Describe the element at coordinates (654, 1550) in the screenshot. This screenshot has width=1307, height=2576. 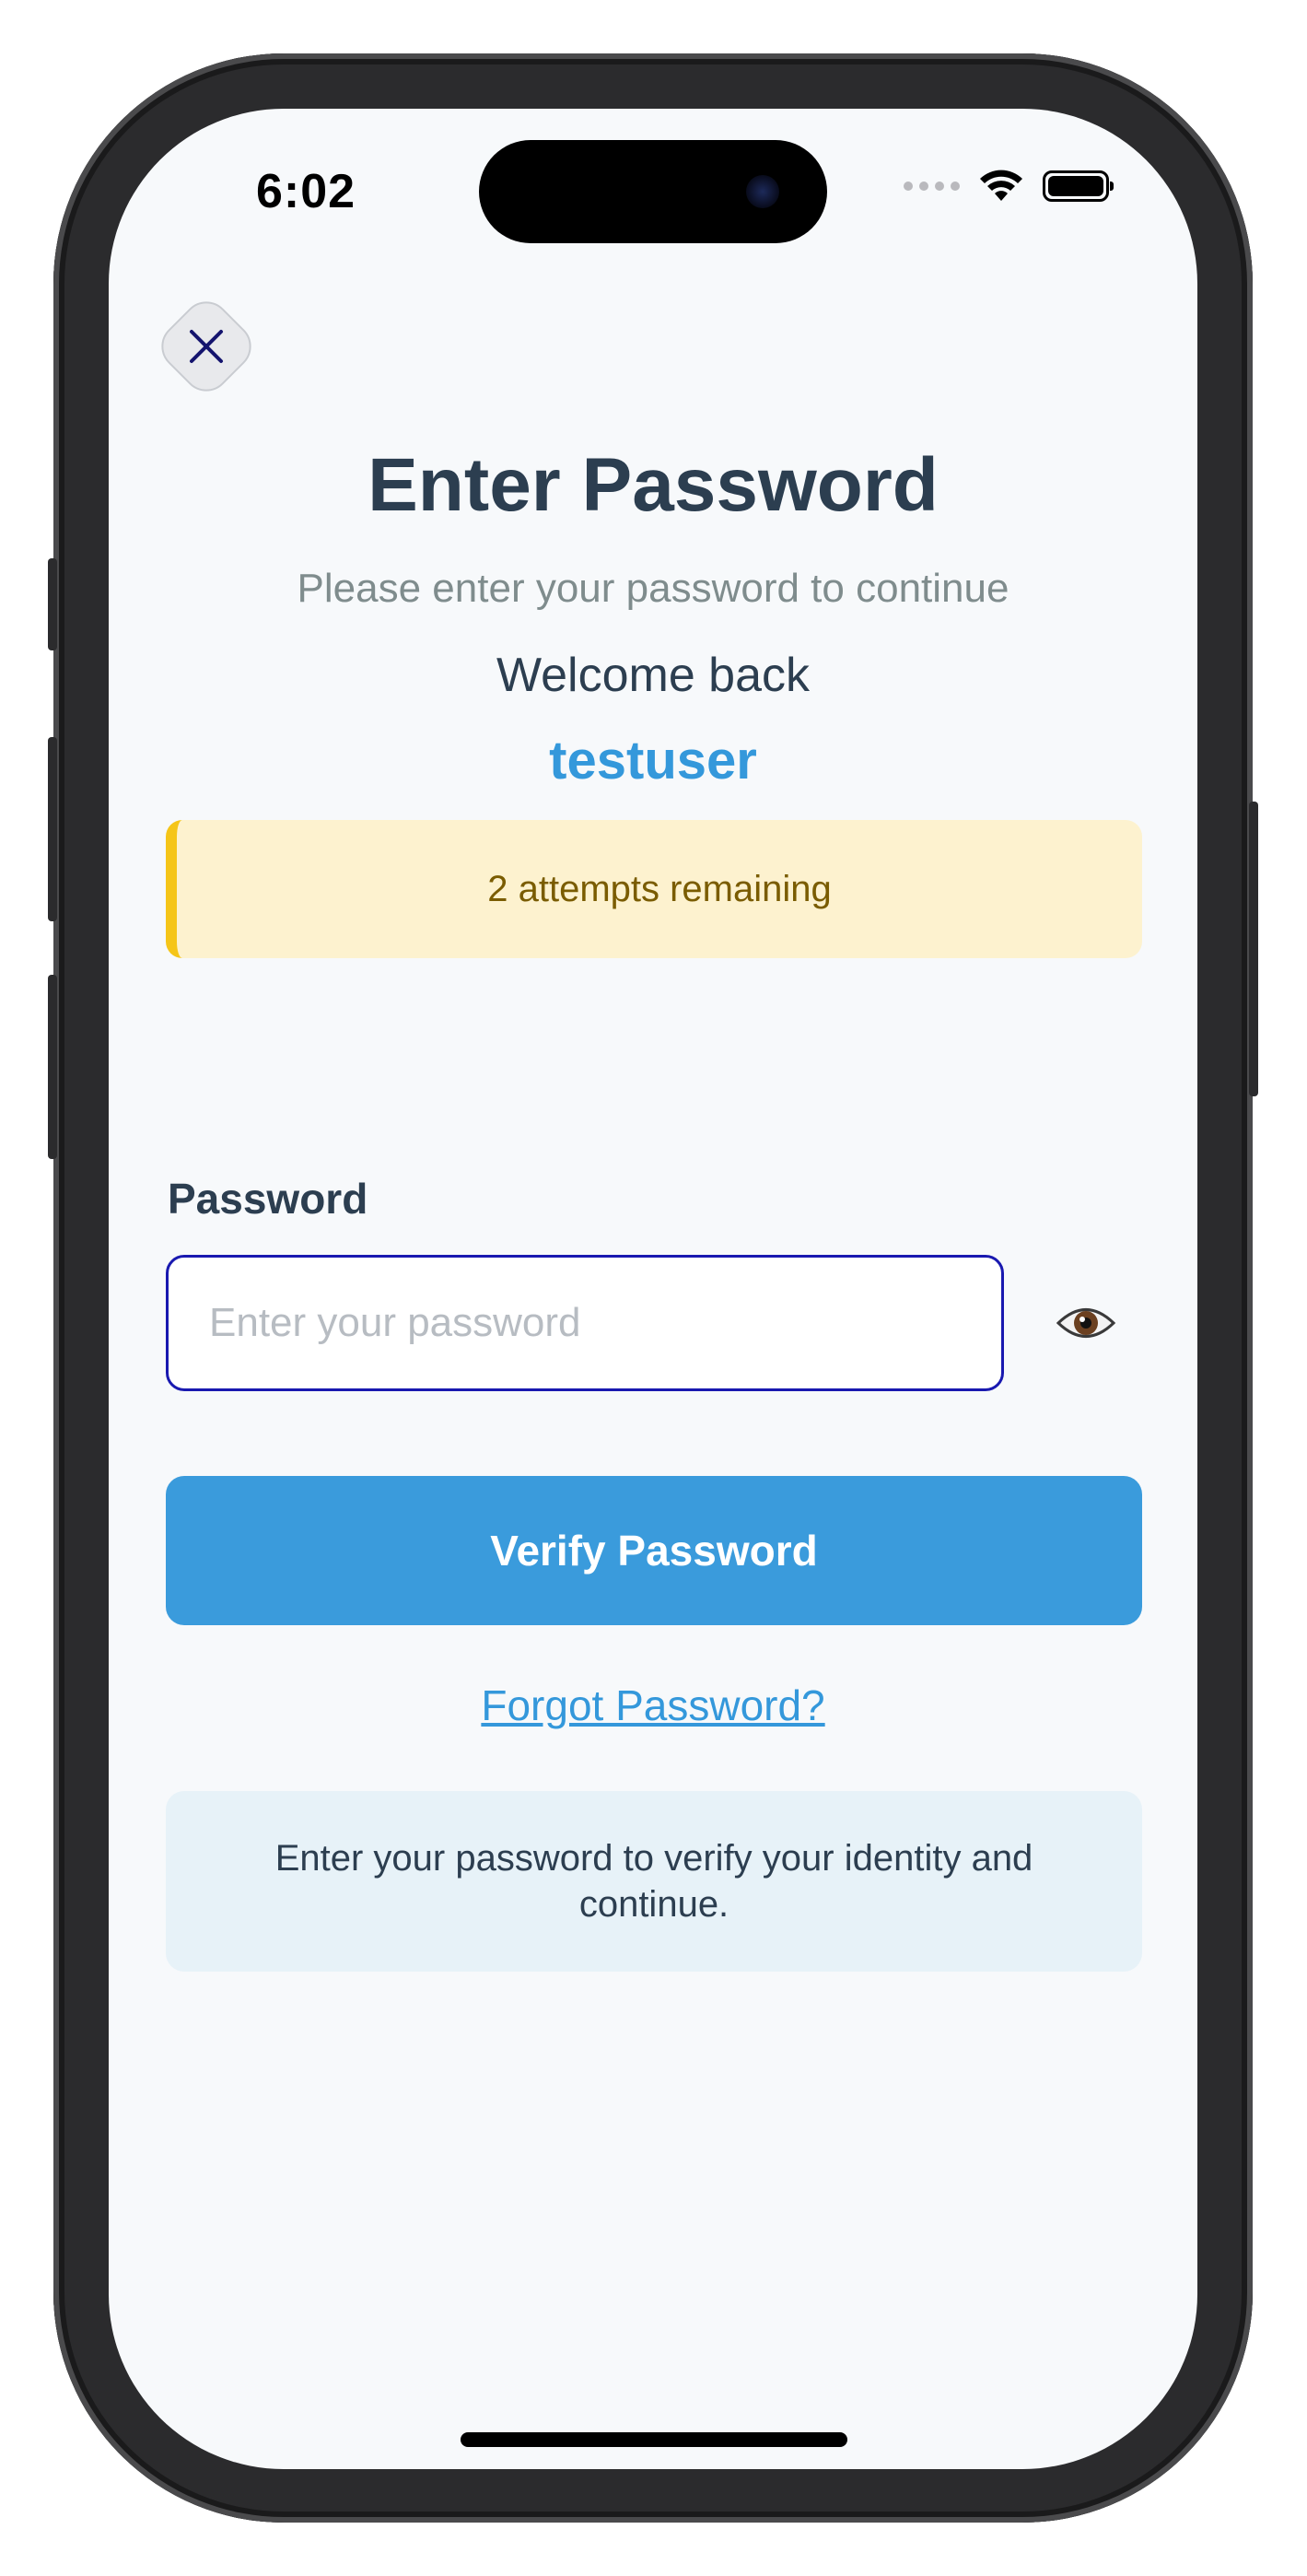
I see `verify-password-button: Verify Password` at that location.